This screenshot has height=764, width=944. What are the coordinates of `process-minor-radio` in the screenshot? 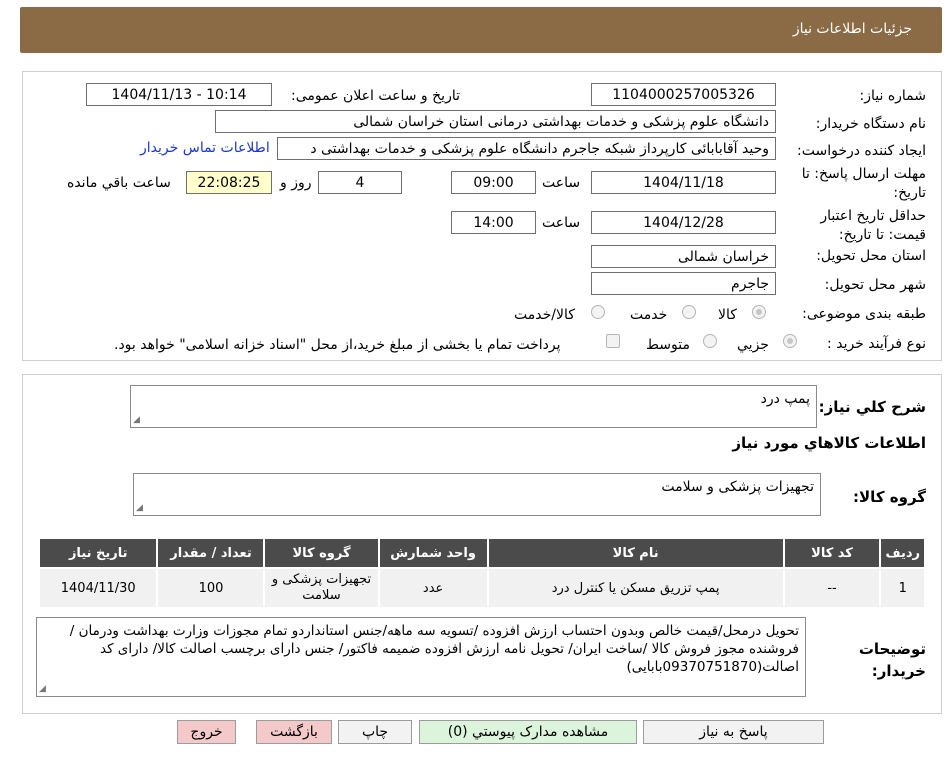 It's located at (790, 341).